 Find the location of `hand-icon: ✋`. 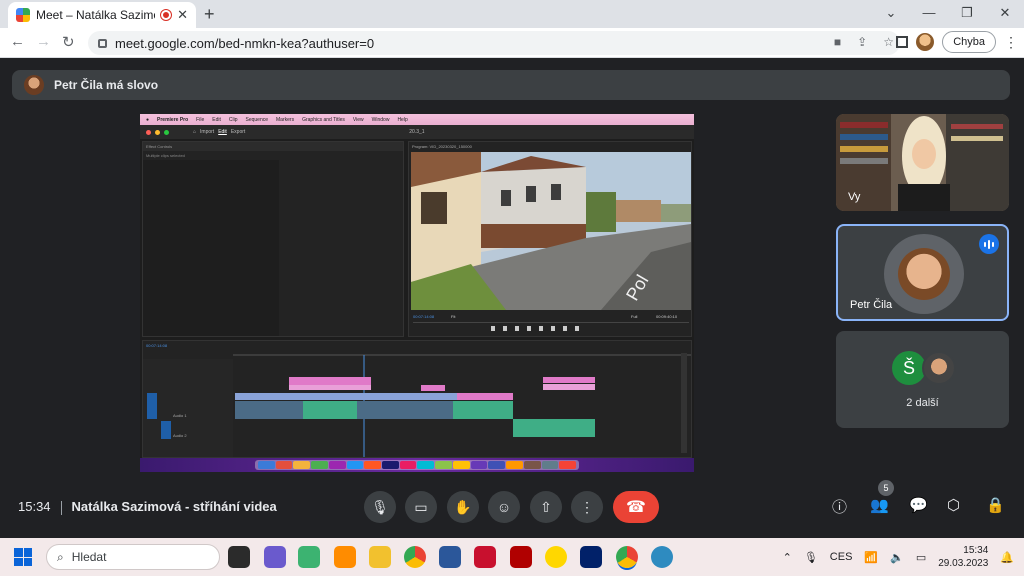

hand-icon: ✋ is located at coordinates (463, 506).